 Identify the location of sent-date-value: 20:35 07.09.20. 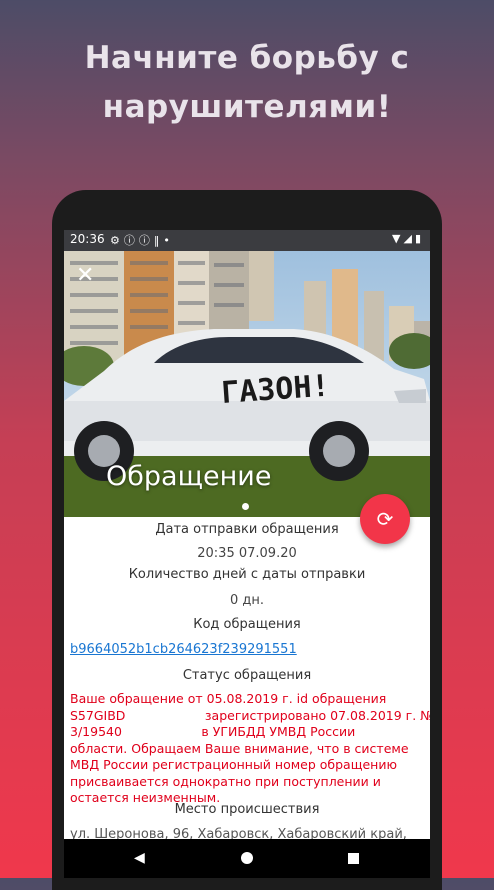
(247, 553).